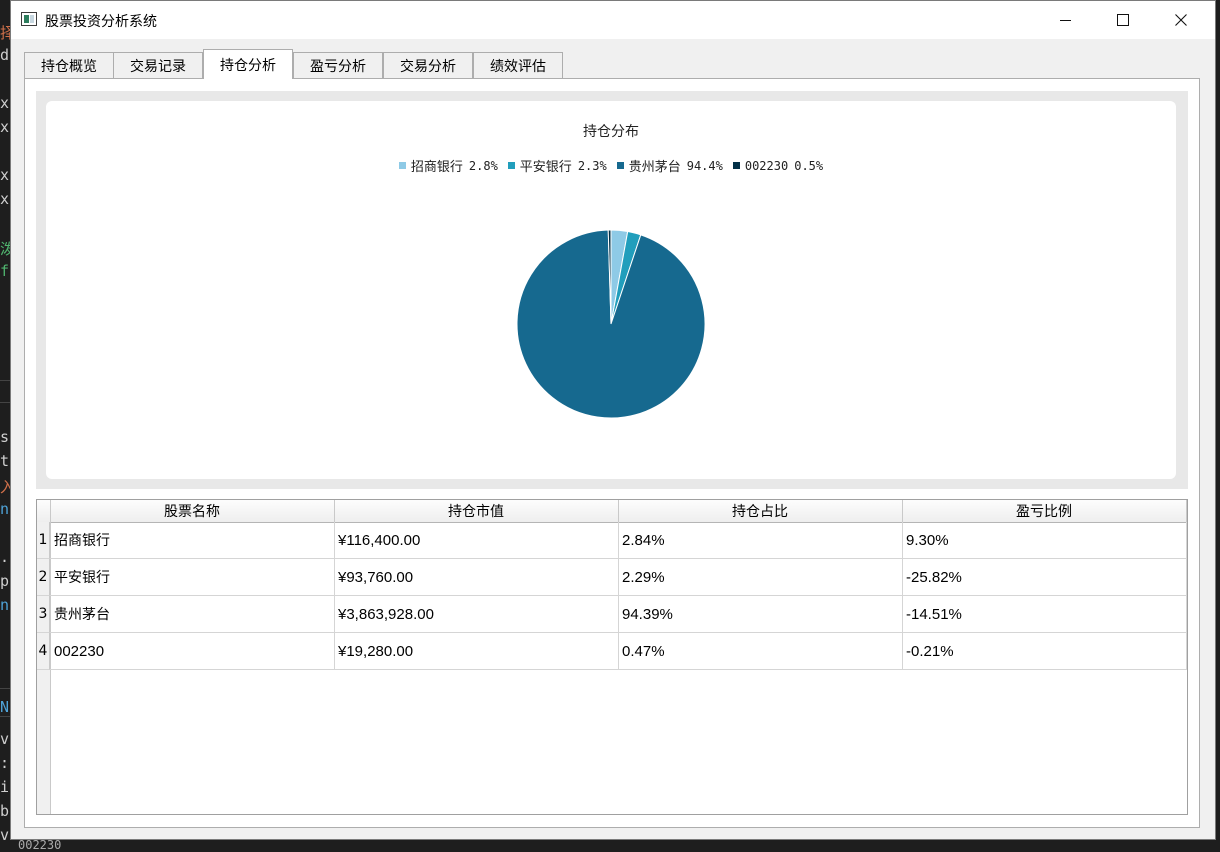  I want to click on row-number: 4, so click(43, 651).